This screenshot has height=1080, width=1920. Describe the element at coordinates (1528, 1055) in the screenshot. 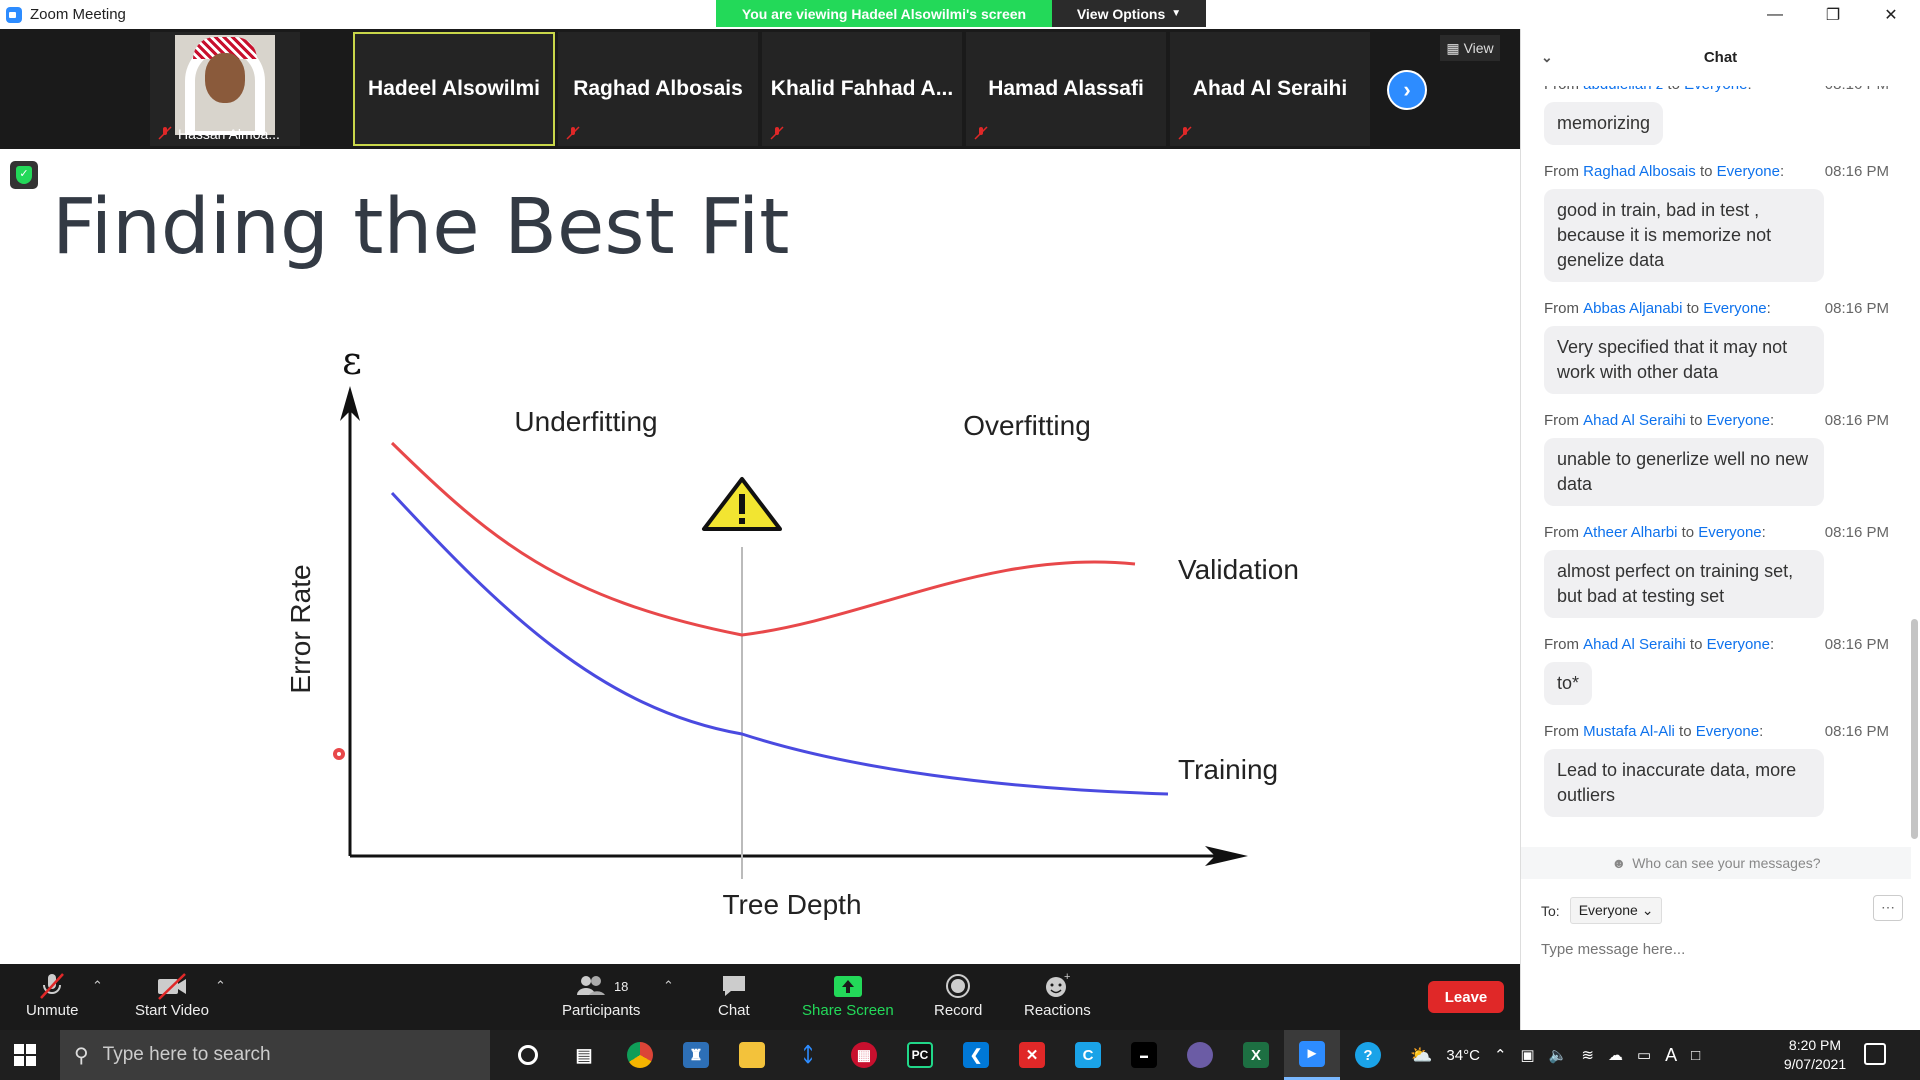

I see `tray-app-icon: ▣` at that location.